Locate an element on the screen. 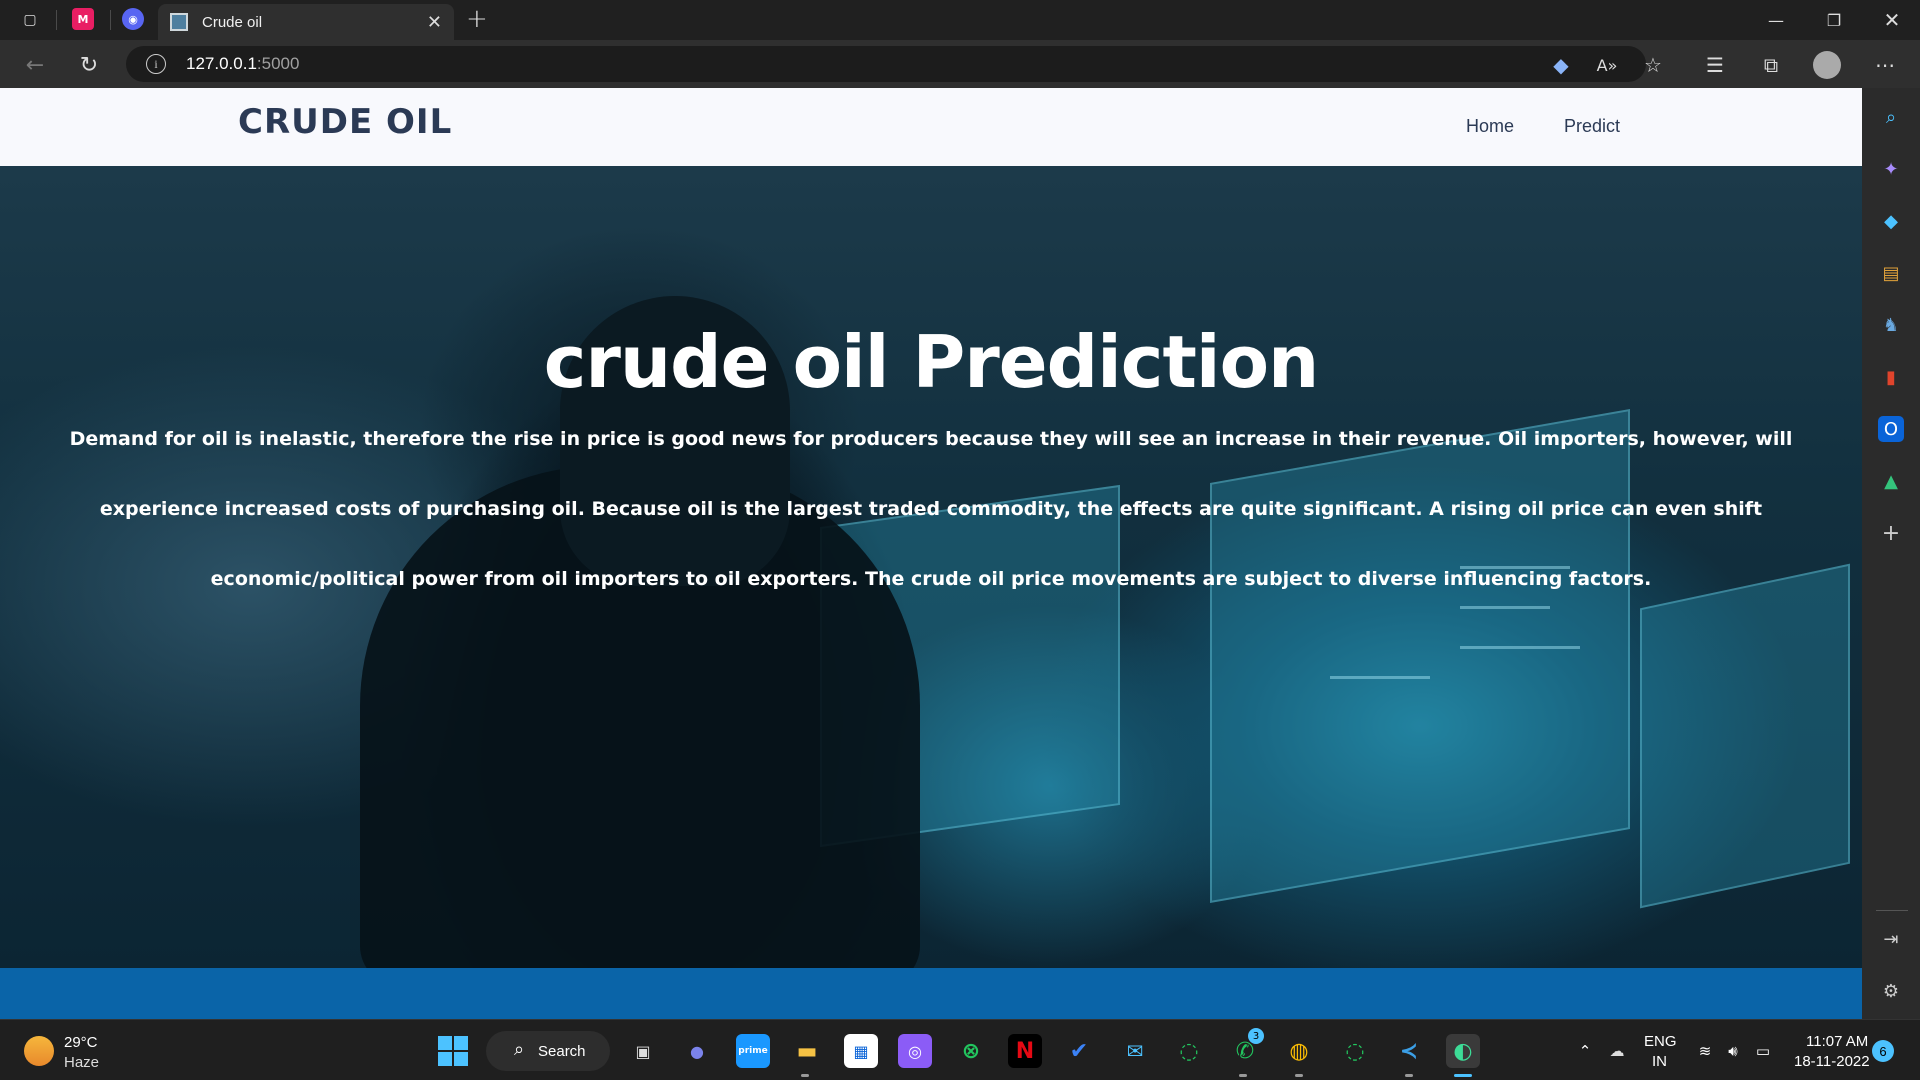 The width and height of the screenshot is (1920, 1080). edge-sidebar: ⌕ ✦ ◆ ▤ ♞ ▮ O ▲ + ⇥ ⚙ is located at coordinates (1891, 553).